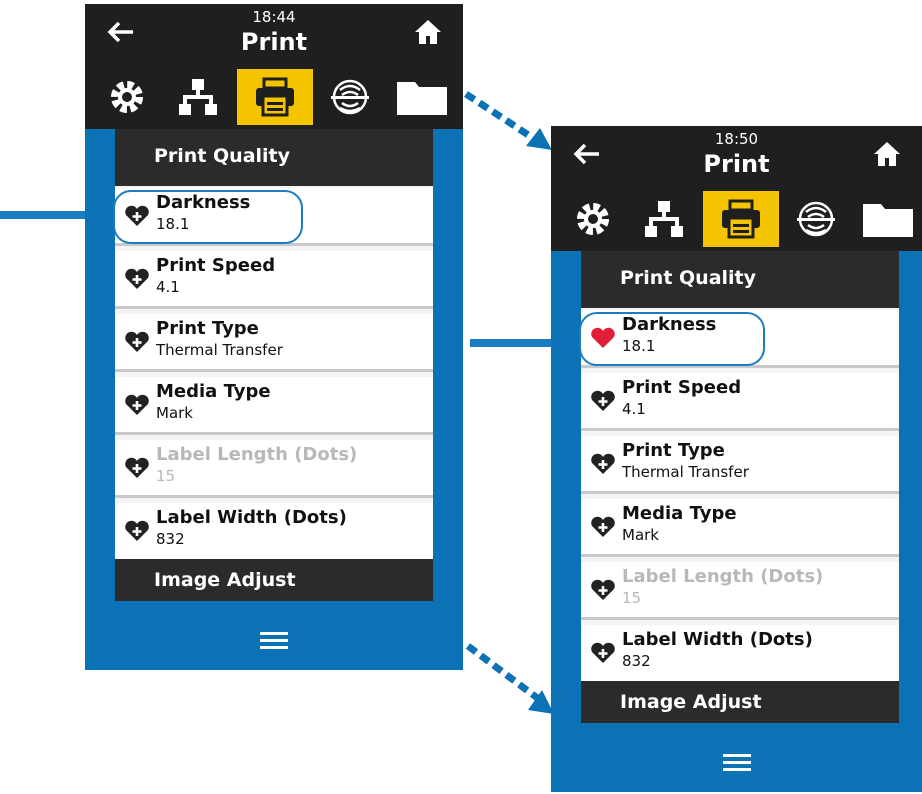 This screenshot has width=922, height=794. I want to click on dashed-arrow-top, so click(508, 120).